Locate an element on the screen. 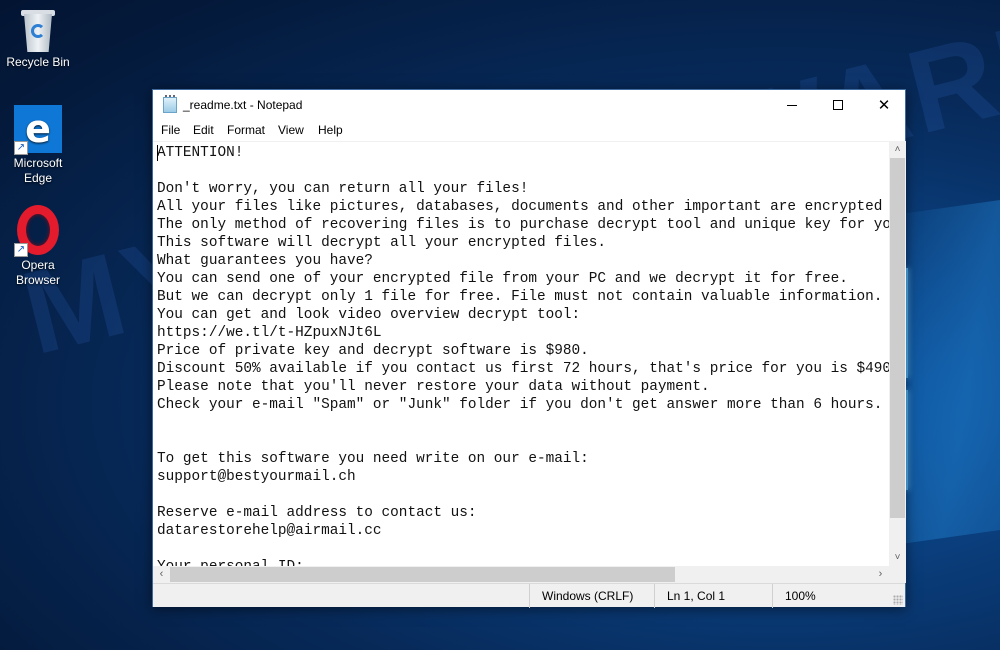 This screenshot has width=1000, height=650. scrollbar-corner is located at coordinates (897, 574).